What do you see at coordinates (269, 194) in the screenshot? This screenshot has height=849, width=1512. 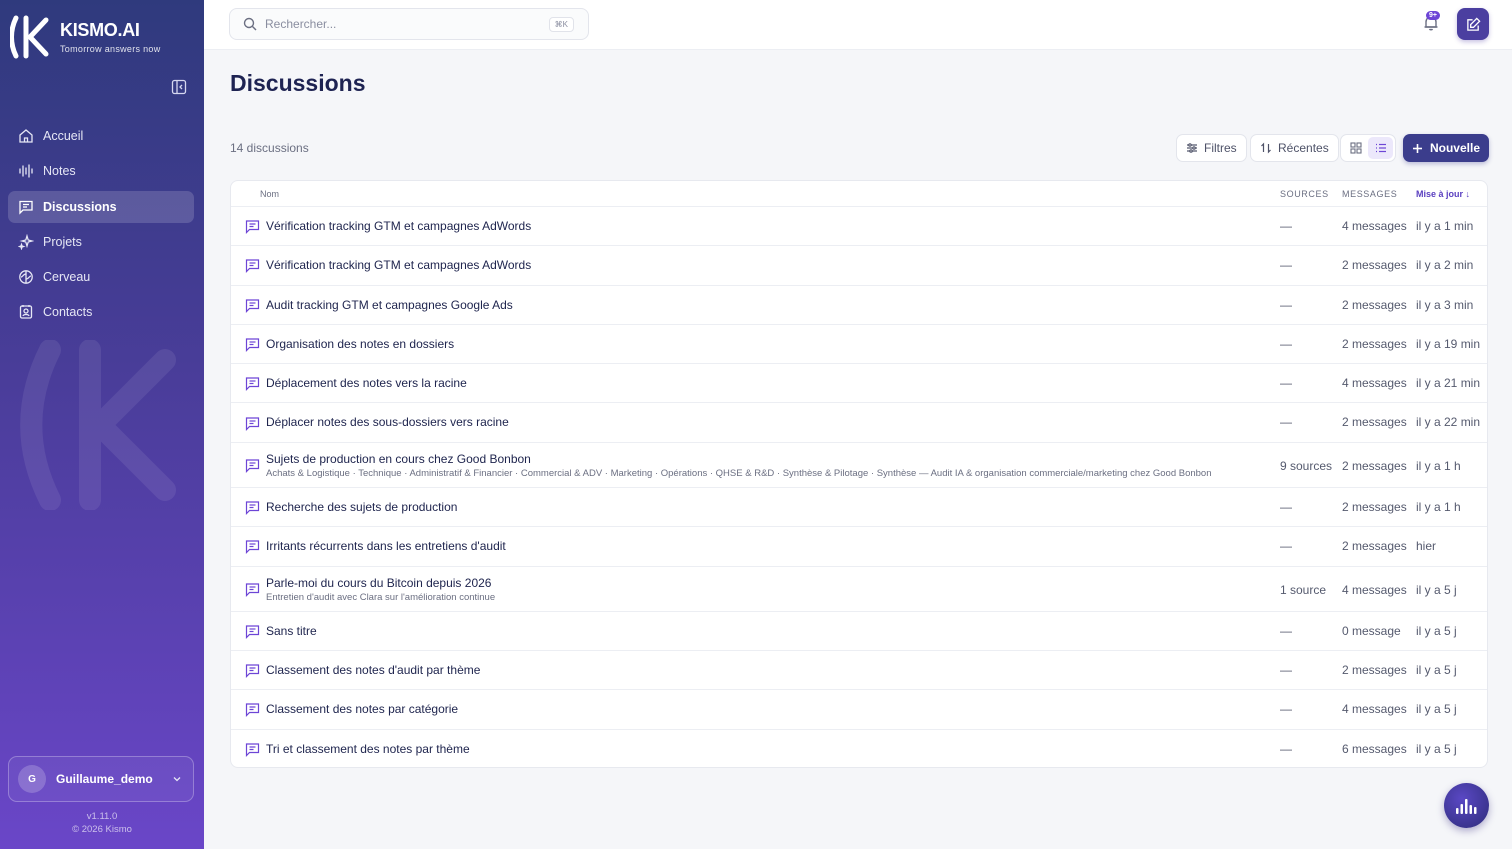 I see `column-header-name: Nom` at bounding box center [269, 194].